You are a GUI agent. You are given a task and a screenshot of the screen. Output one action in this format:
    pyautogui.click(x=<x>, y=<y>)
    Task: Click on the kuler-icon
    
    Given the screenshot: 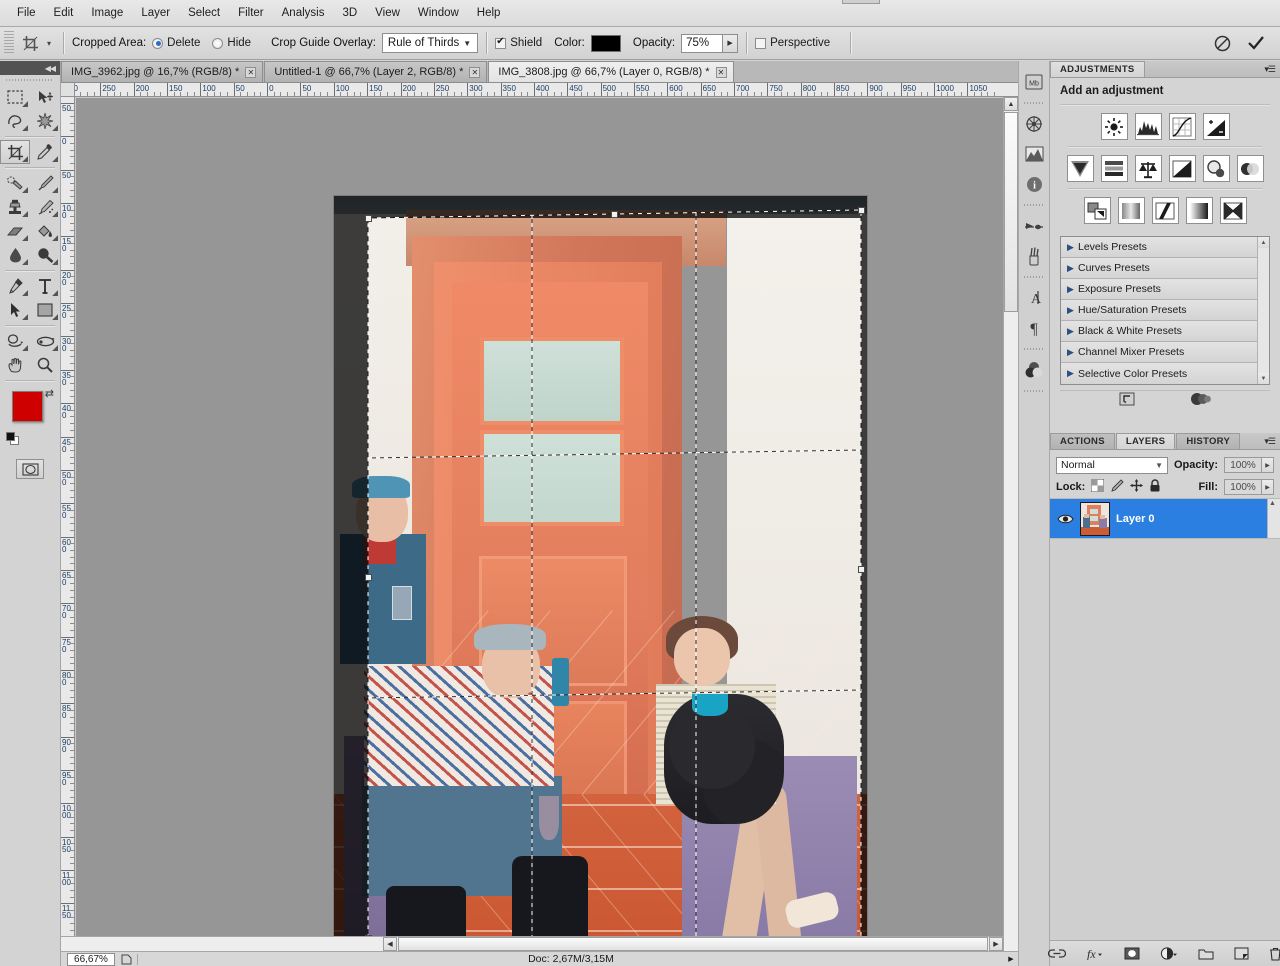 What is the action you would take?
    pyautogui.click(x=1034, y=124)
    